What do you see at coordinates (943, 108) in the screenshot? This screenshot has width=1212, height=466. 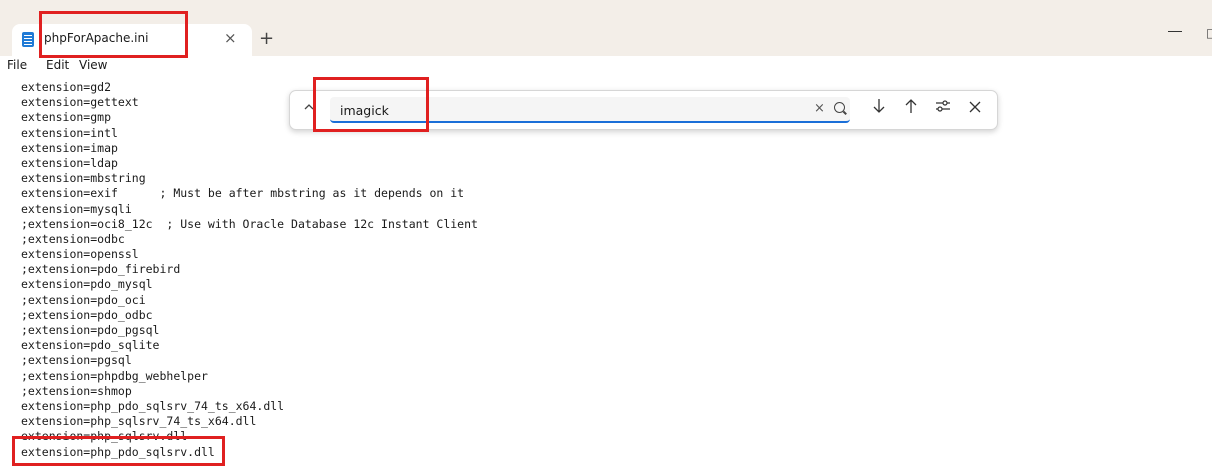 I see `sliders-icon` at bounding box center [943, 108].